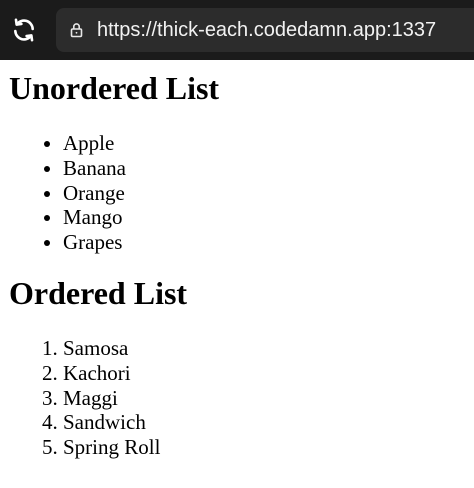 The image size is (474, 488). Describe the element at coordinates (268, 143) in the screenshot. I see `list-item: Apple` at that location.